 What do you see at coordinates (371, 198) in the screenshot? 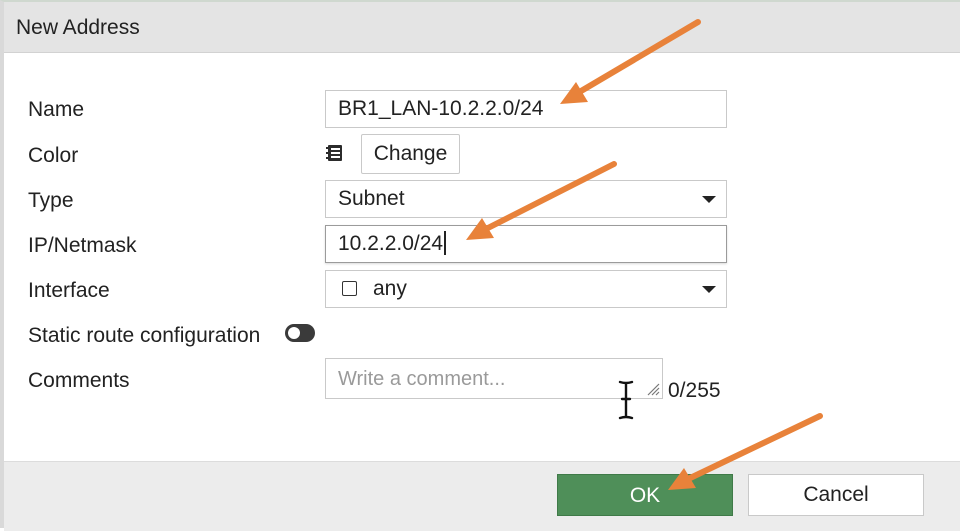
I see `type-select-value: Subnet` at bounding box center [371, 198].